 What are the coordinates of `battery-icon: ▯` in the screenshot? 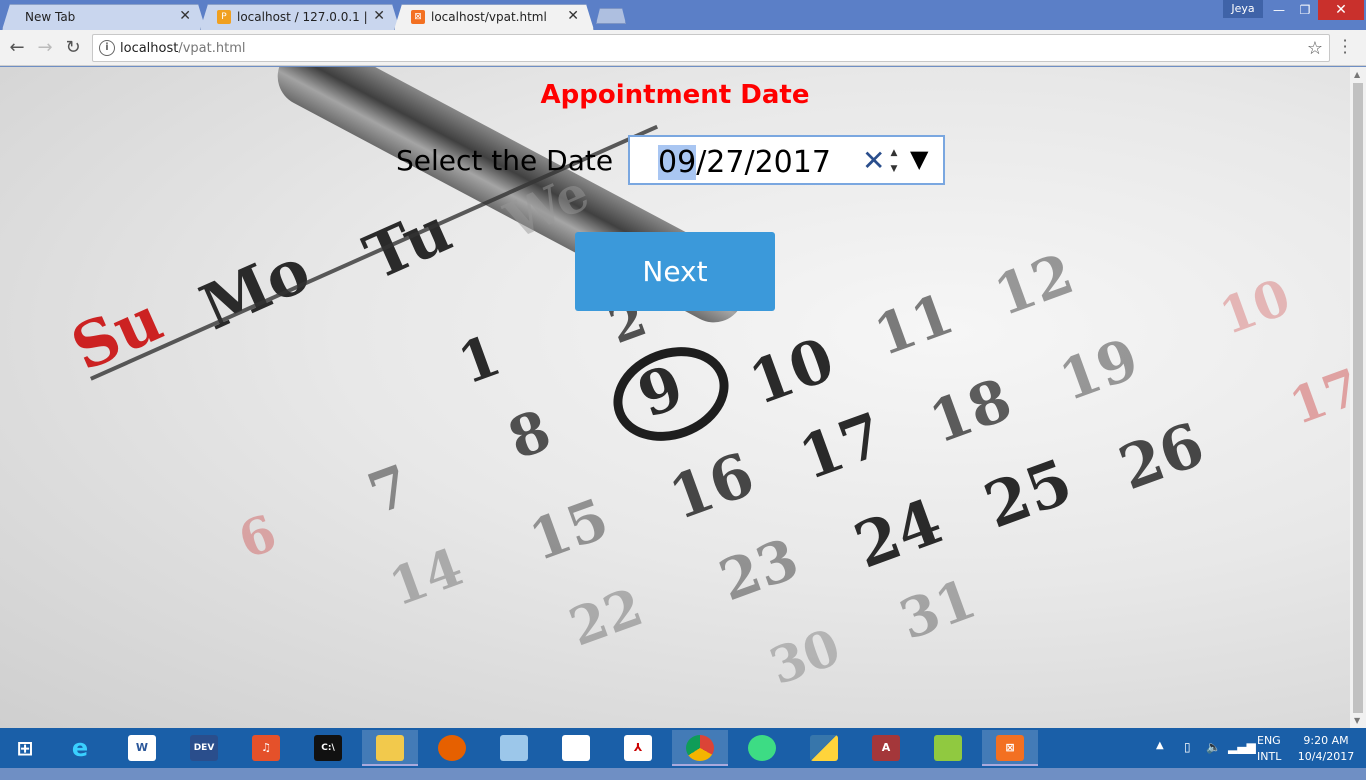 It's located at (1187, 760).